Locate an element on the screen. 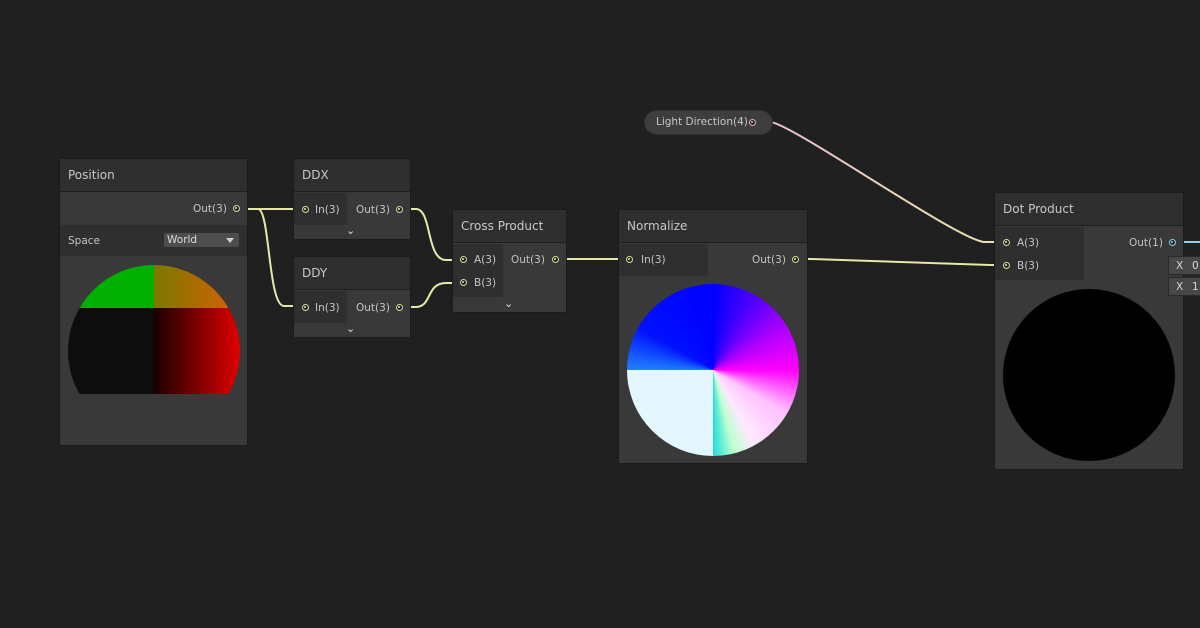 Image resolution: width=1200 pixels, height=628 pixels. cross-product-node-header: Cross Product is located at coordinates (509, 226).